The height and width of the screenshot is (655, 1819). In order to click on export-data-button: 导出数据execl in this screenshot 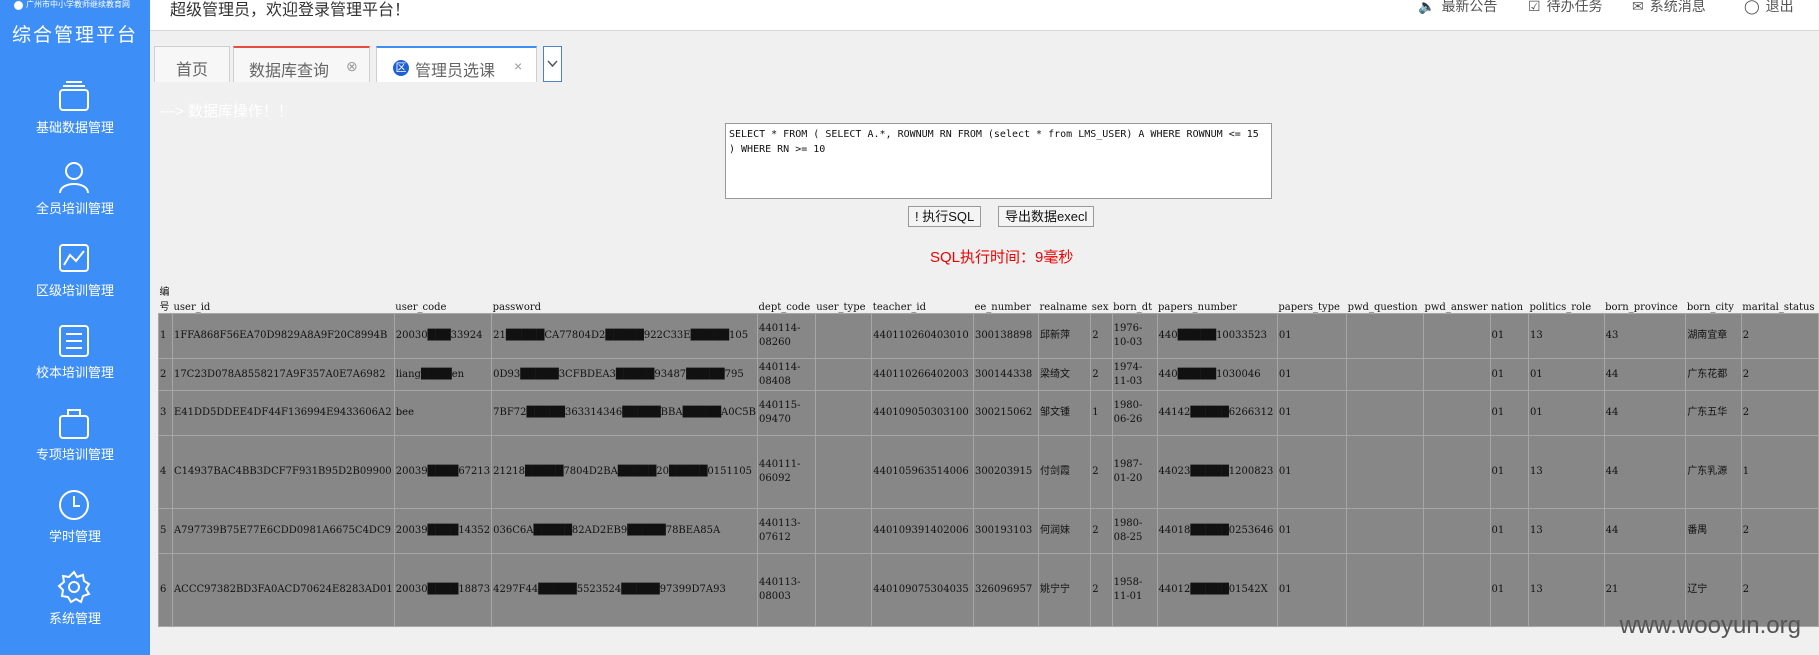, I will do `click(1046, 216)`.